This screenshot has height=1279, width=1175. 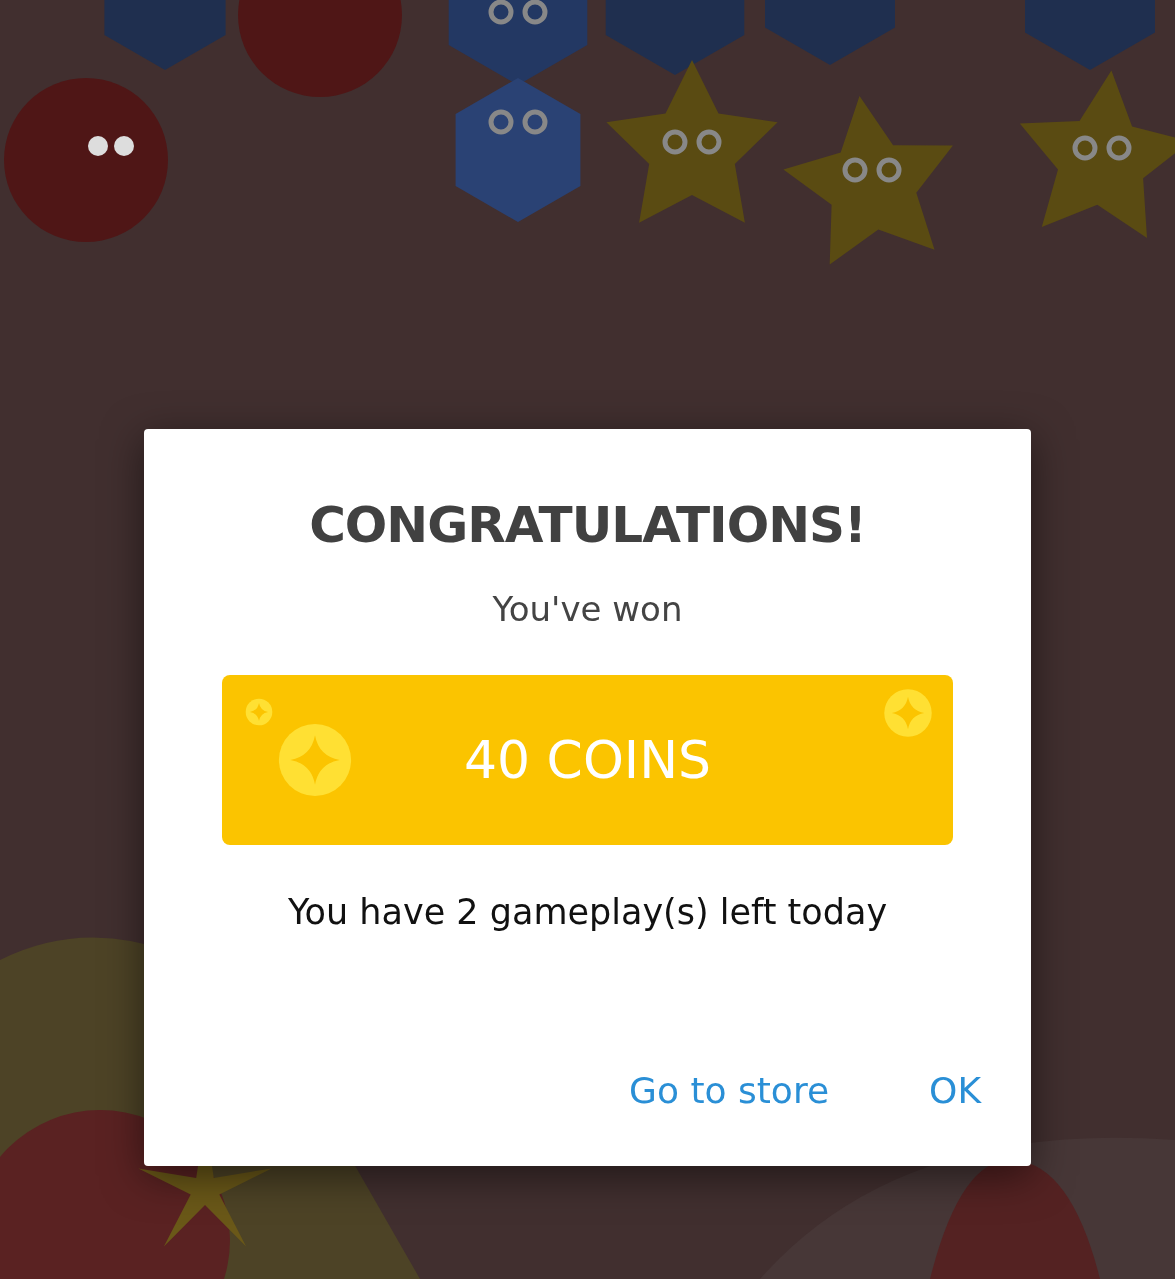 I want to click on remaining-text: You have 2 gameplay(s) left today, so click(x=587, y=912).